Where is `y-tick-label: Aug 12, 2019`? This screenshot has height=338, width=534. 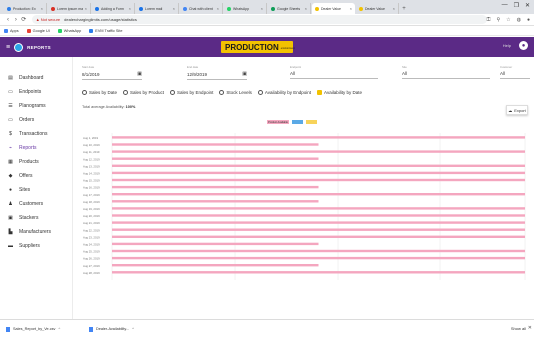 y-tick-label: Aug 12, 2019 is located at coordinates (91, 159).